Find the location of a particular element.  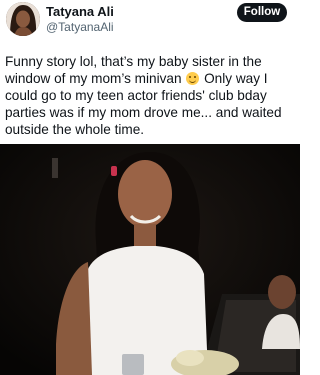

follow-button: Follow is located at coordinates (262, 12).